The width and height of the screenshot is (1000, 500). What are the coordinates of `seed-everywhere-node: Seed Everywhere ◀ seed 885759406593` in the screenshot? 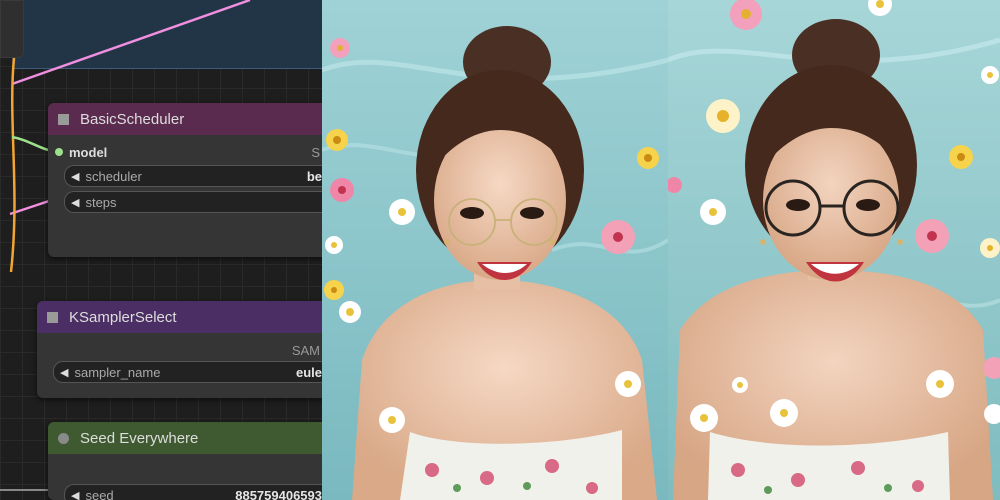 It's located at (185, 461).